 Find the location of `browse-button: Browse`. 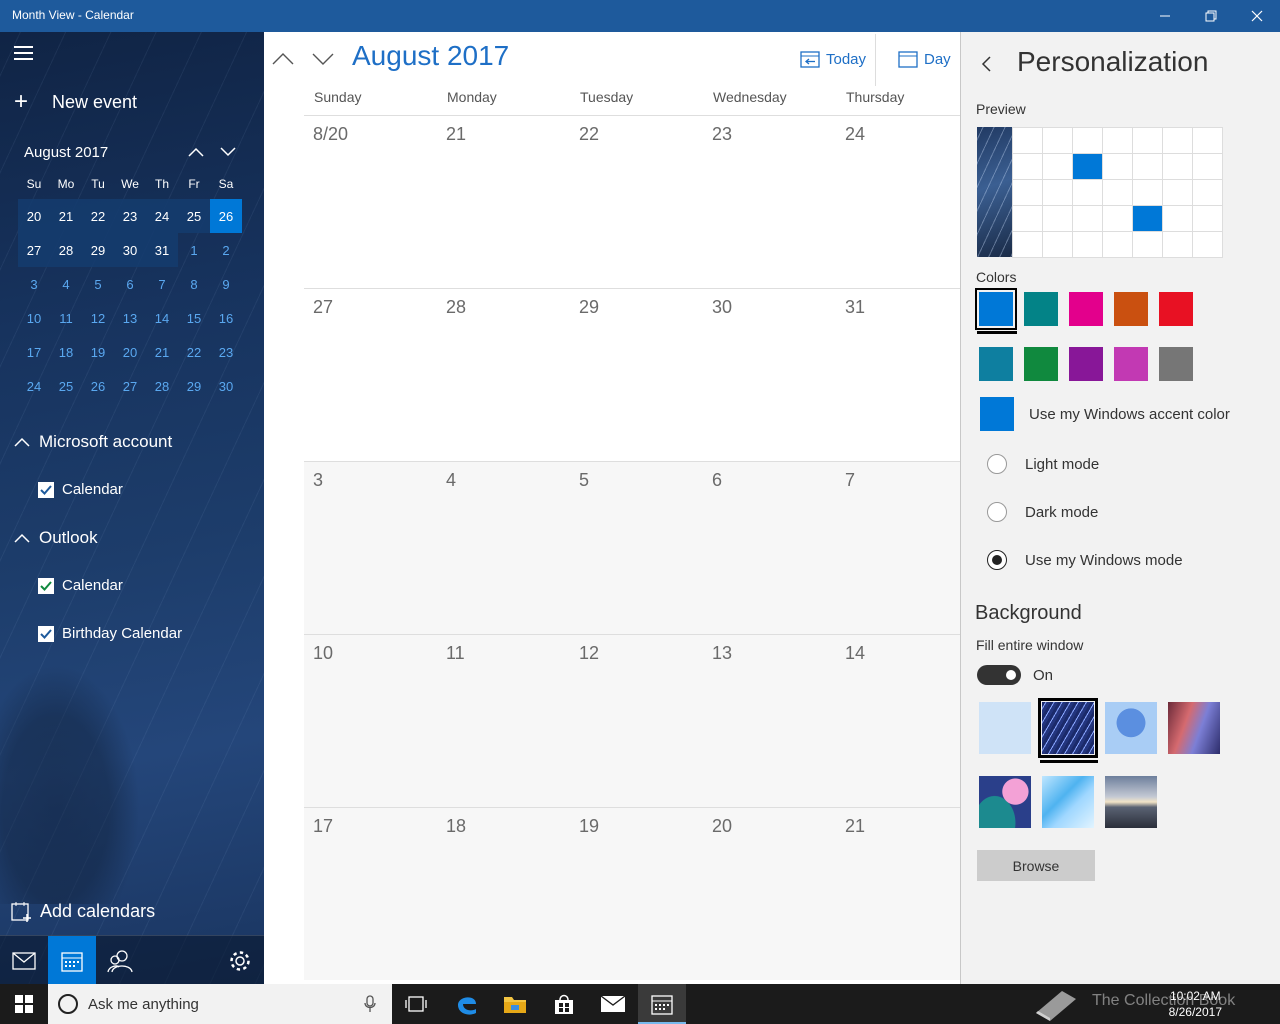

browse-button: Browse is located at coordinates (1036, 865).